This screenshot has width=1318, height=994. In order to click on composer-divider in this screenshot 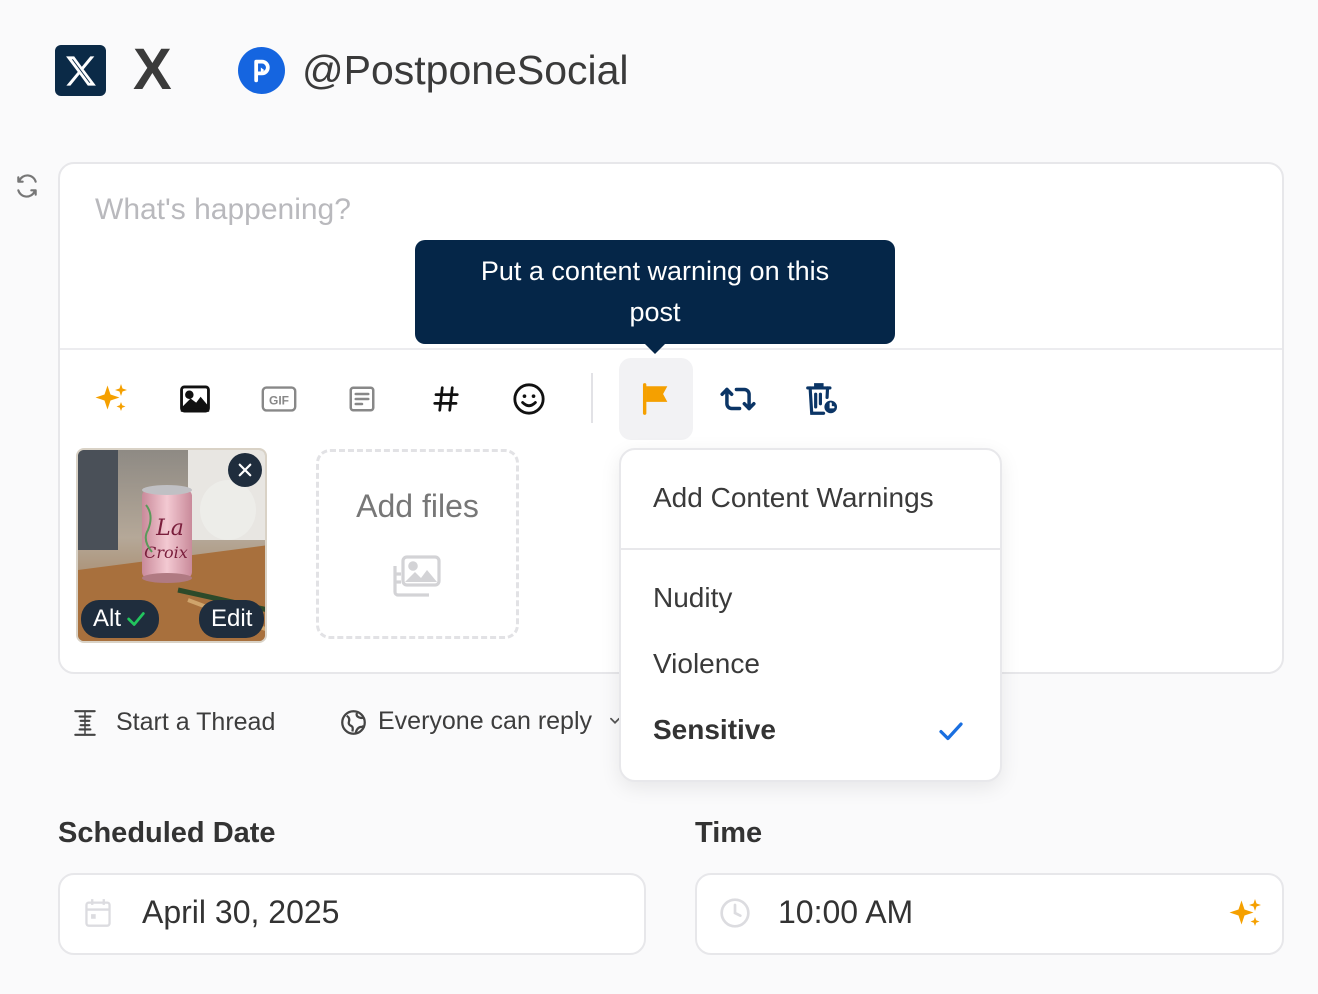, I will do `click(671, 349)`.